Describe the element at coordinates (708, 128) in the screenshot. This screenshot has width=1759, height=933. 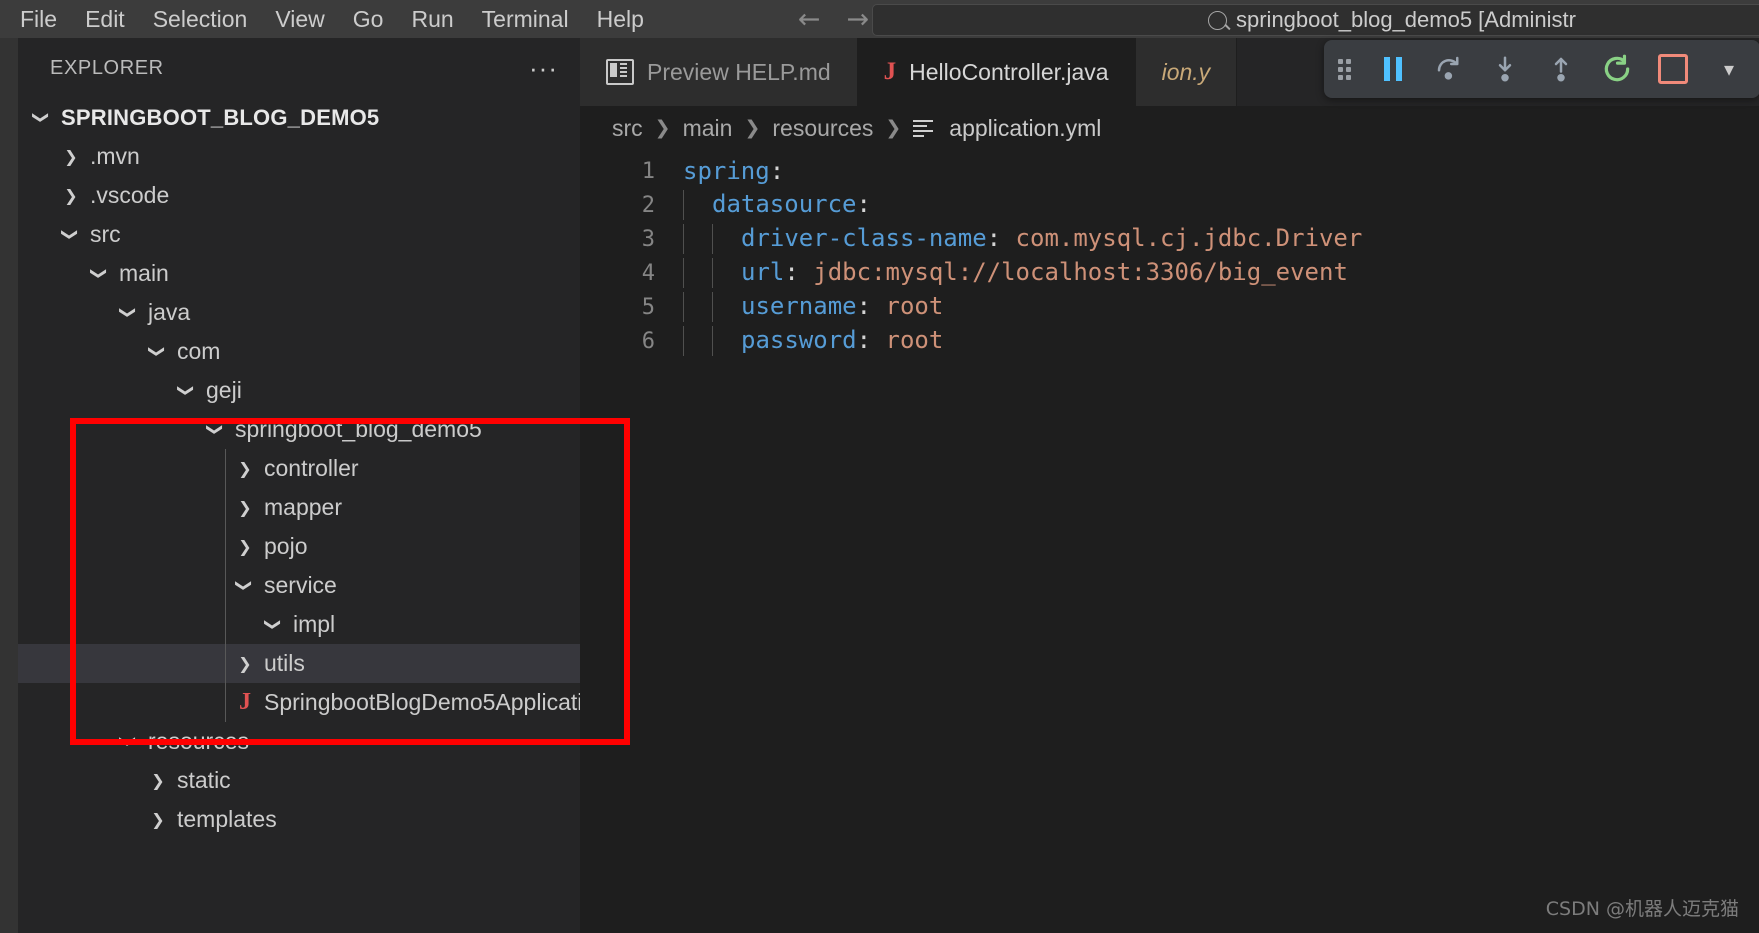
I see `breadcrumb-segment: main` at that location.